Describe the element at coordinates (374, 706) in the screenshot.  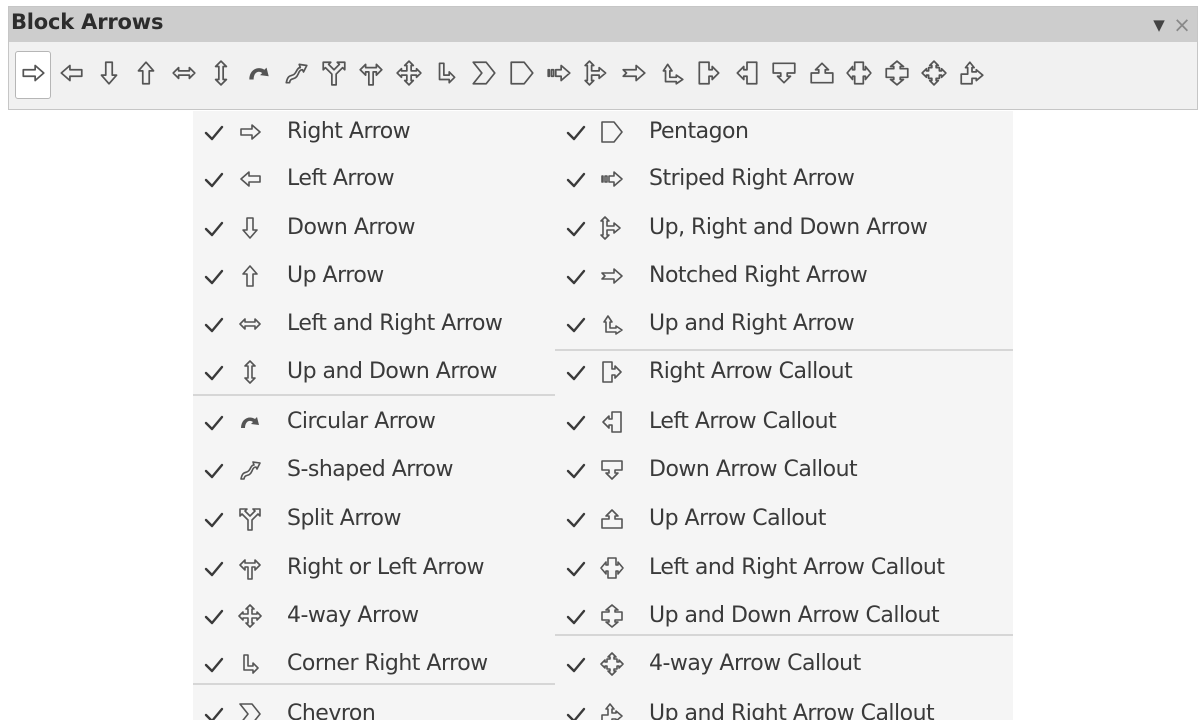
I see `menu-item-chevron: Chevron` at that location.